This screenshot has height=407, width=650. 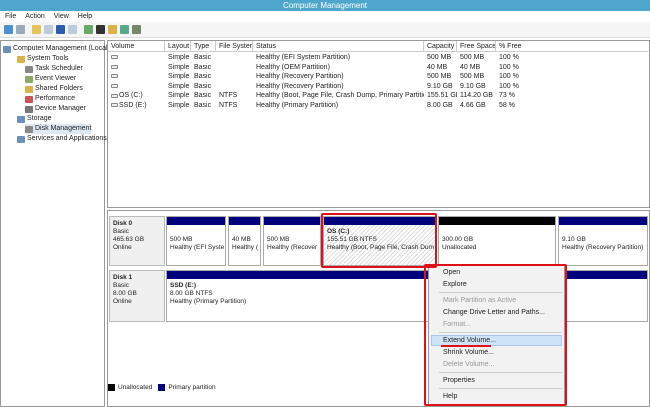 What do you see at coordinates (36, 29) in the screenshot?
I see `up-folder-icon` at bounding box center [36, 29].